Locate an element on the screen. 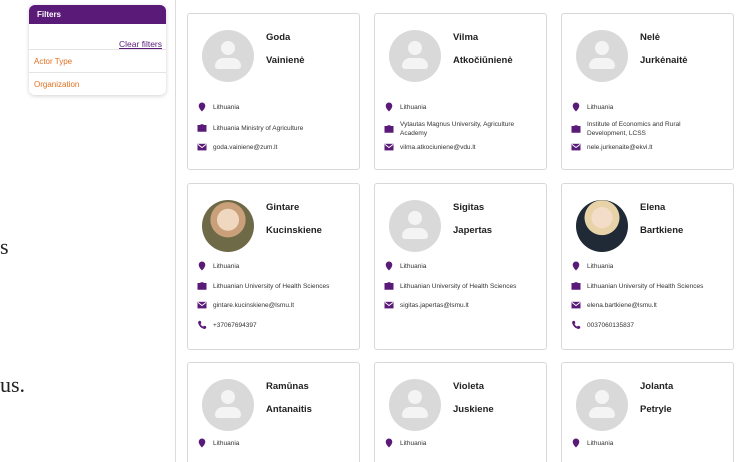 The image size is (740, 462). actor-card: Ramūnas Antanaitis Lithuania is located at coordinates (273, 412).